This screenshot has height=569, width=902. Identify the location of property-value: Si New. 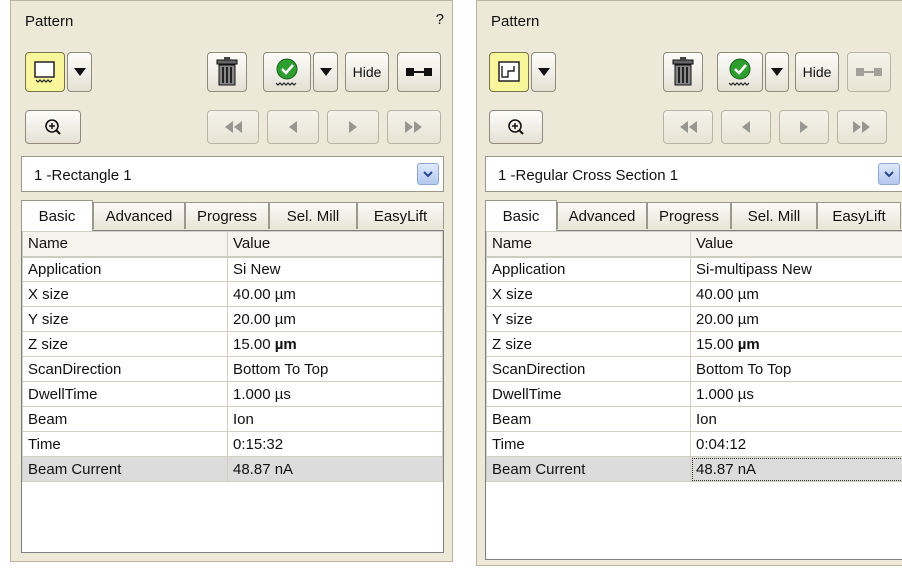
(335, 269).